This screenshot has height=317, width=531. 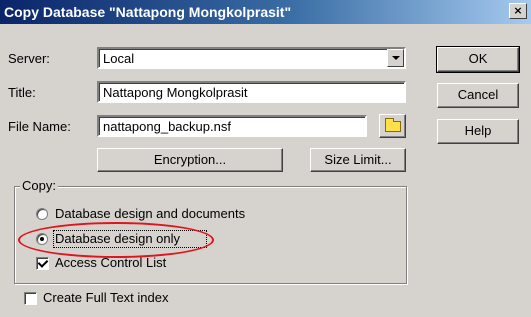 I want to click on folder-icon, so click(x=393, y=125).